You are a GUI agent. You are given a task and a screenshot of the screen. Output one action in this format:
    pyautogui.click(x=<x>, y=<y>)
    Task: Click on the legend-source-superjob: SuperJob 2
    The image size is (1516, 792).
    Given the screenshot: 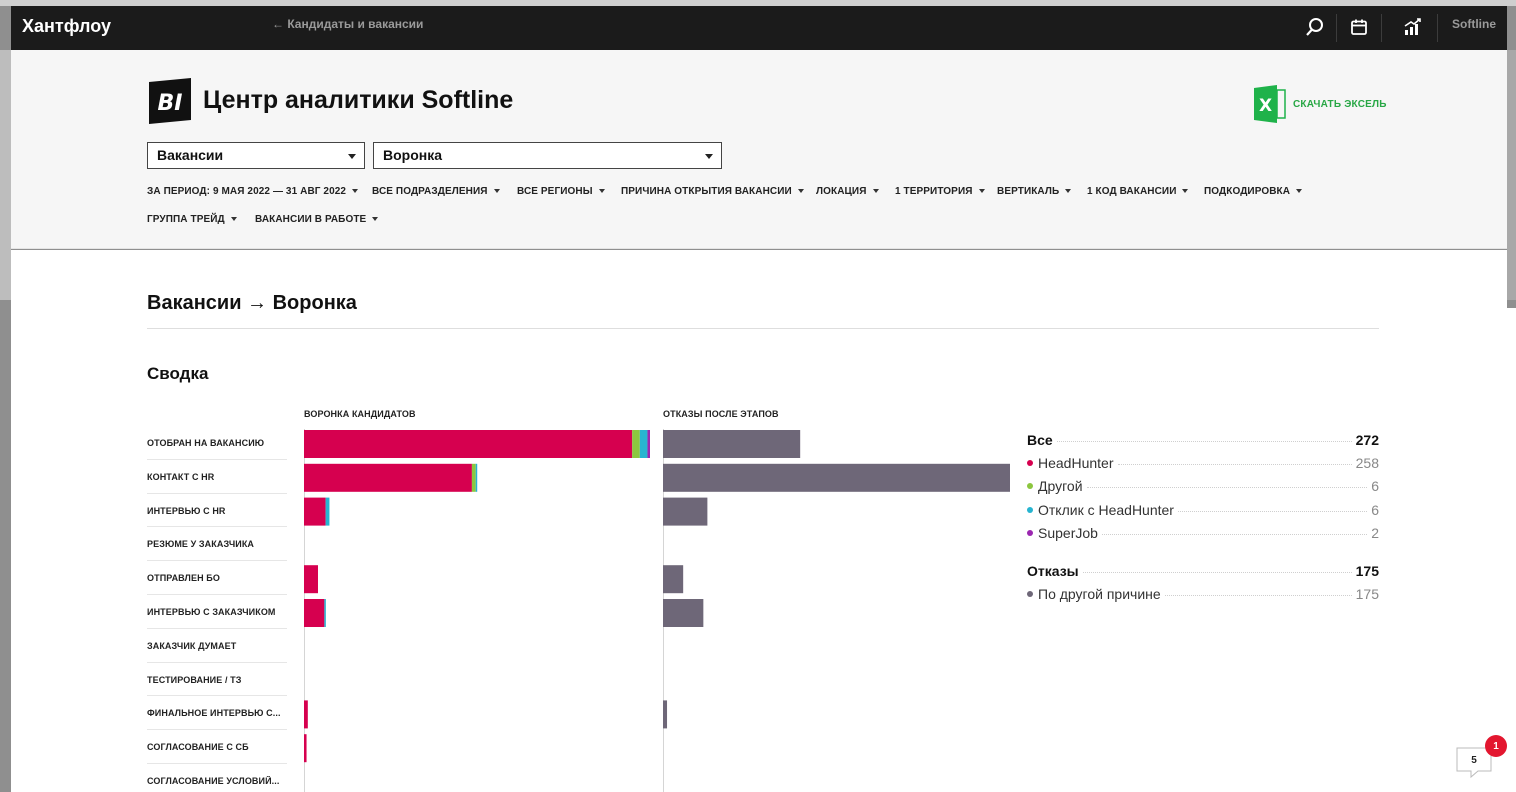 What is the action you would take?
    pyautogui.click(x=1203, y=533)
    